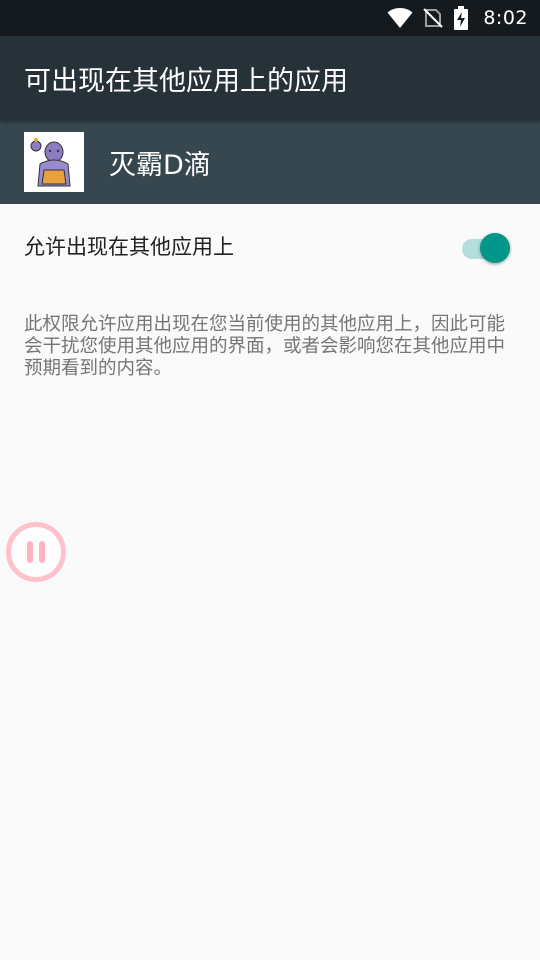  Describe the element at coordinates (270, 162) in the screenshot. I see `app-header: 灭霸D滴` at that location.